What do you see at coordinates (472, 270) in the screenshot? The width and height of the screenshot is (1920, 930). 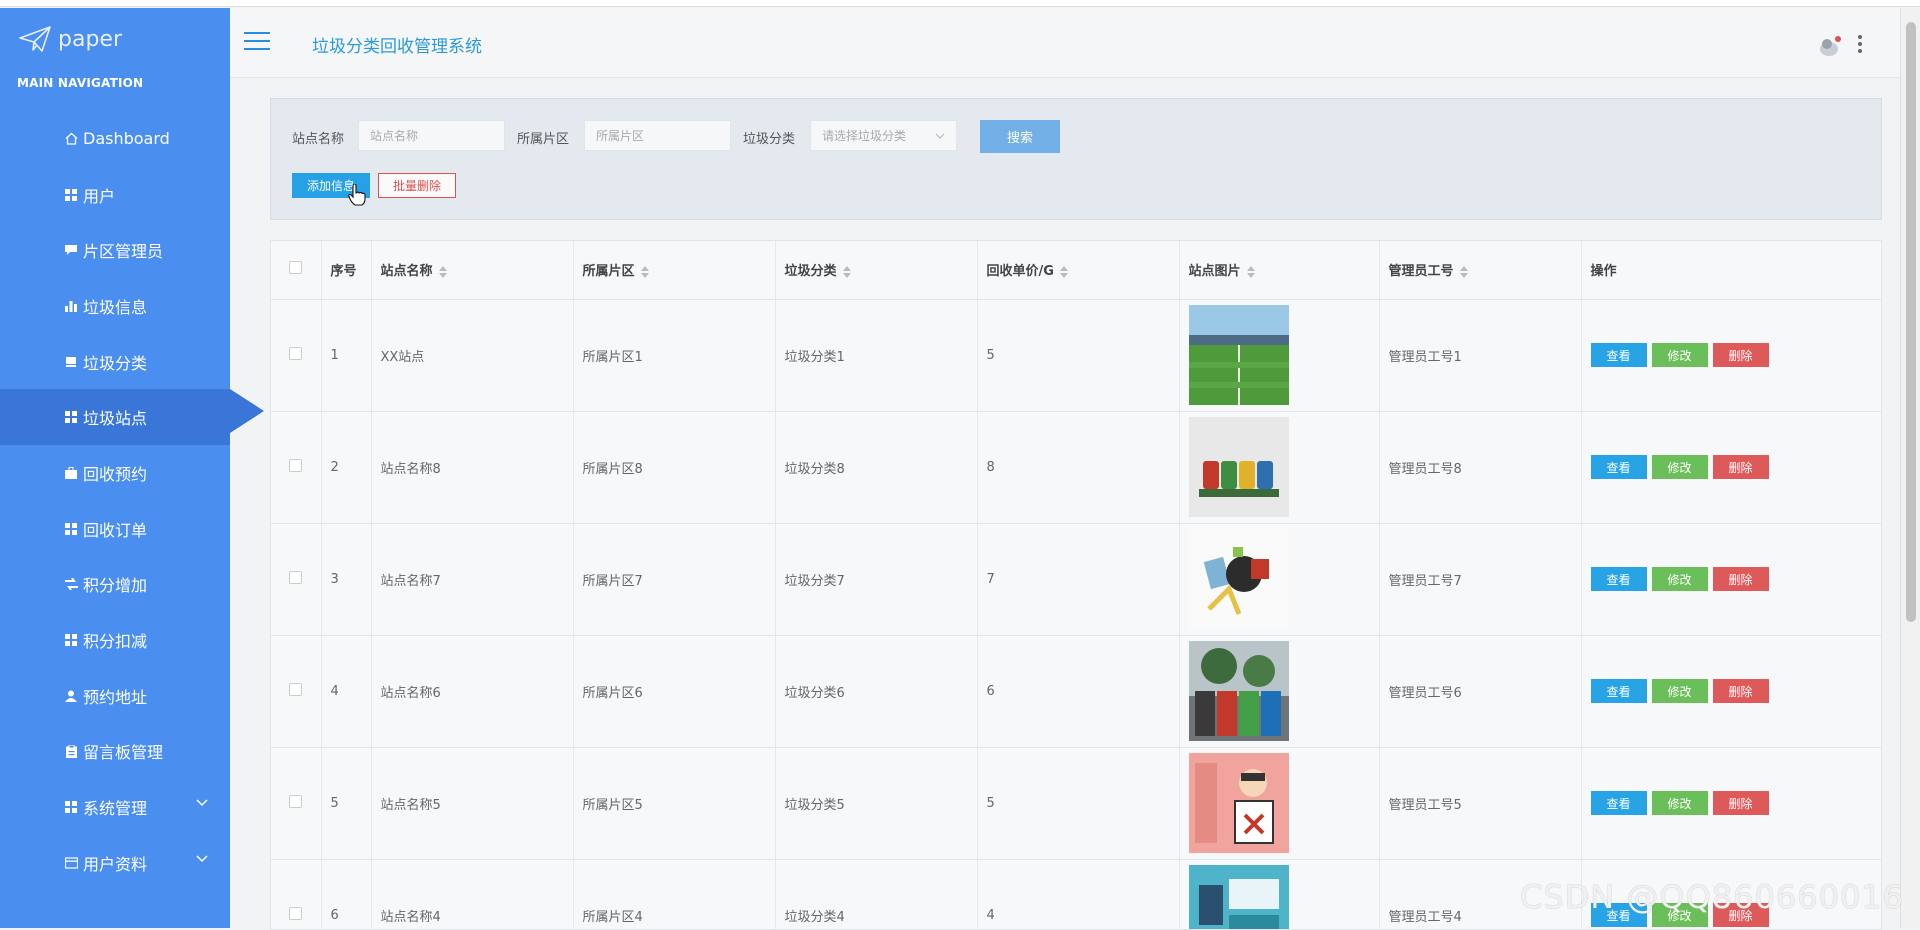 I see `column-header: 站点名称` at bounding box center [472, 270].